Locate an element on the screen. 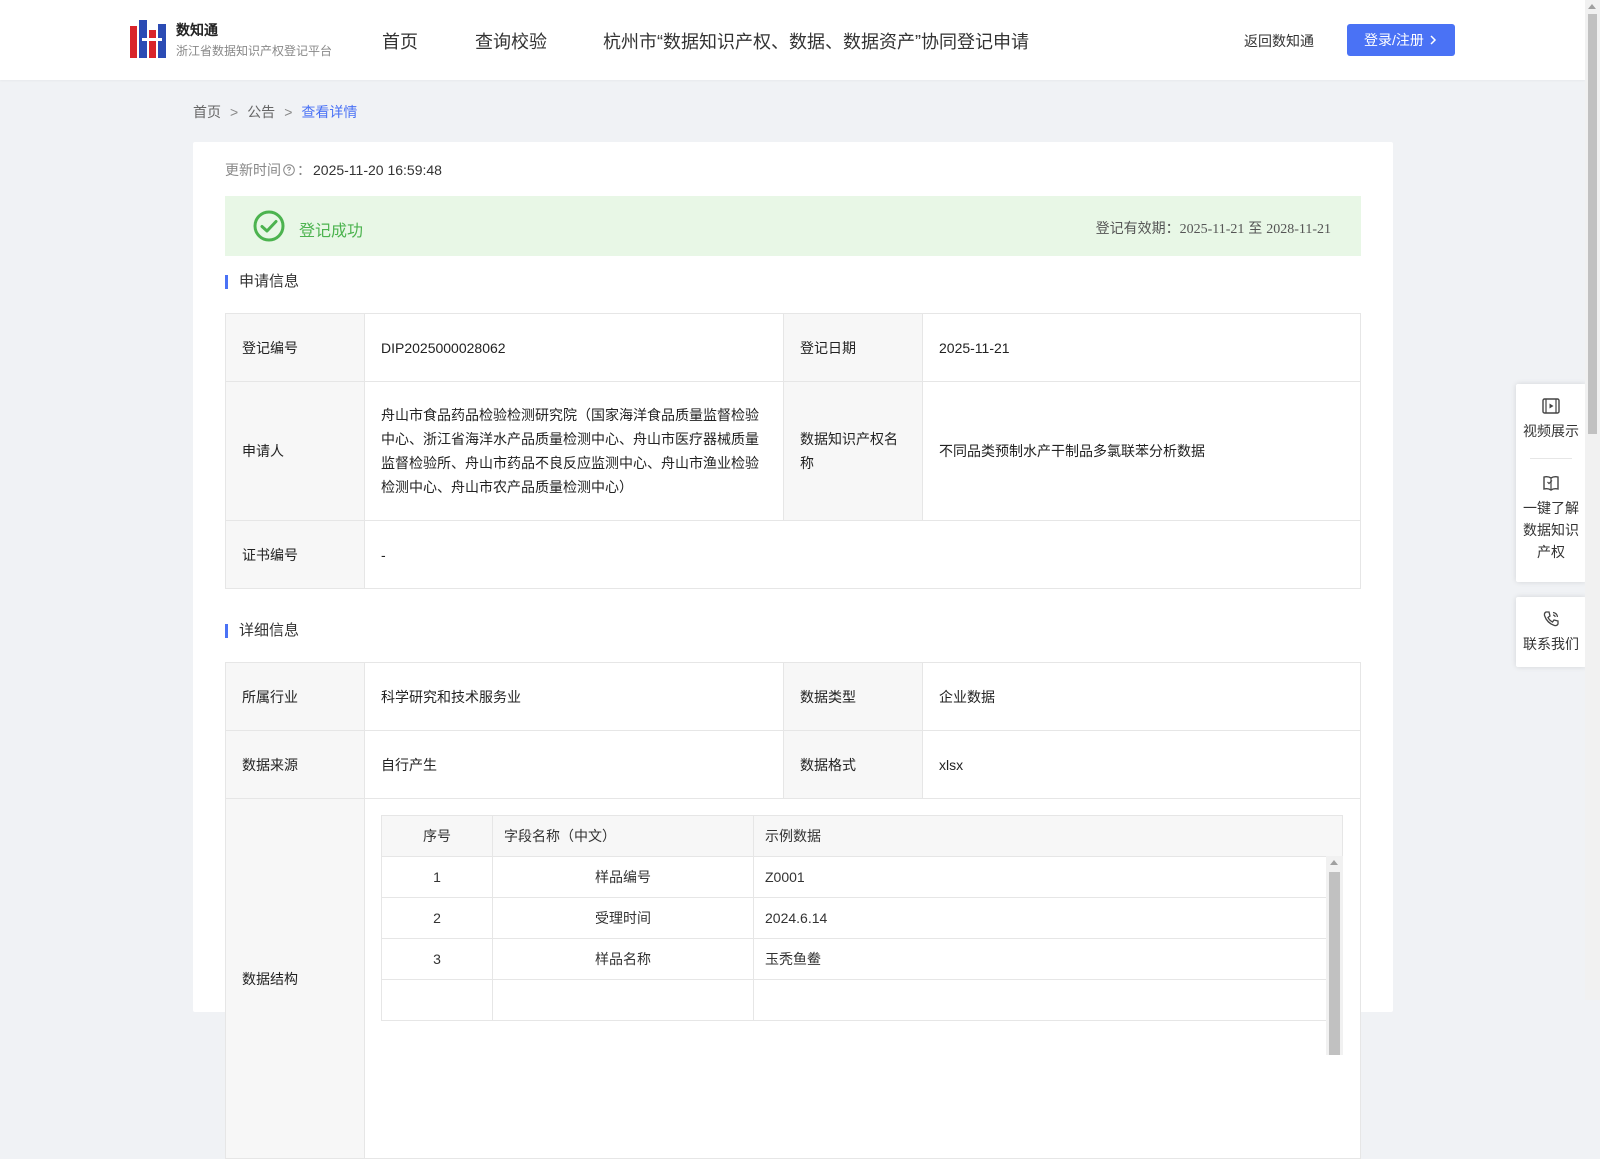 The width and height of the screenshot is (1600, 1159). side-float-panel: 视频展示 一键了解 数据知识 产权 is located at coordinates (1551, 483).